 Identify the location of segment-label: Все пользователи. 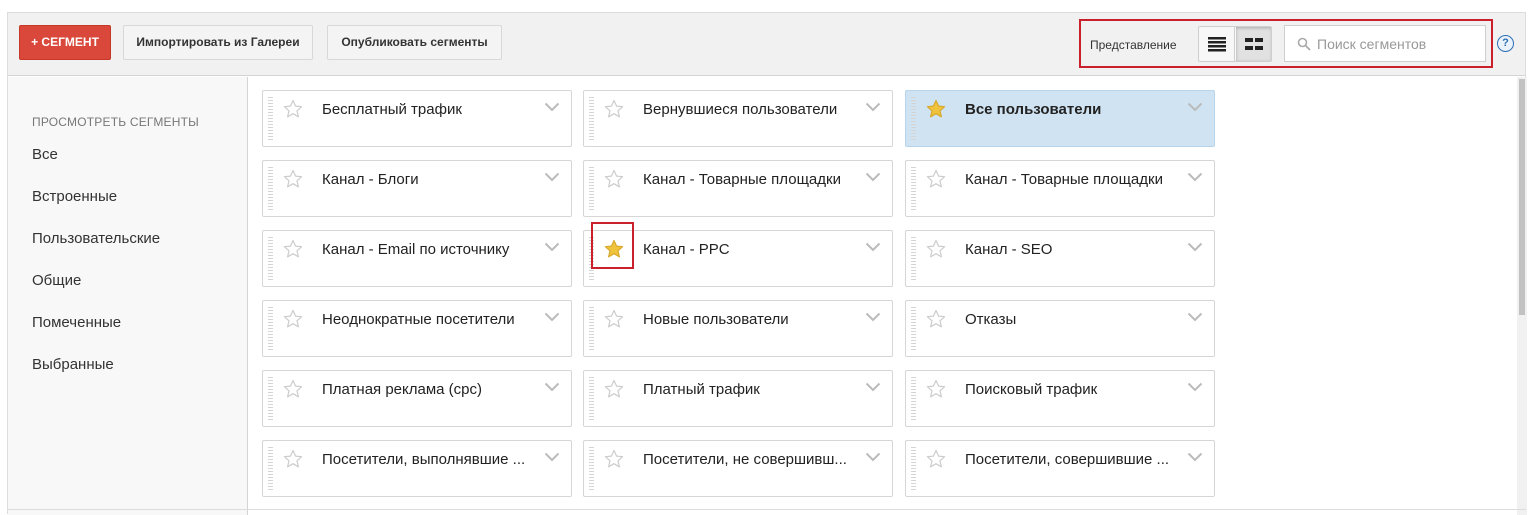
(1033, 109).